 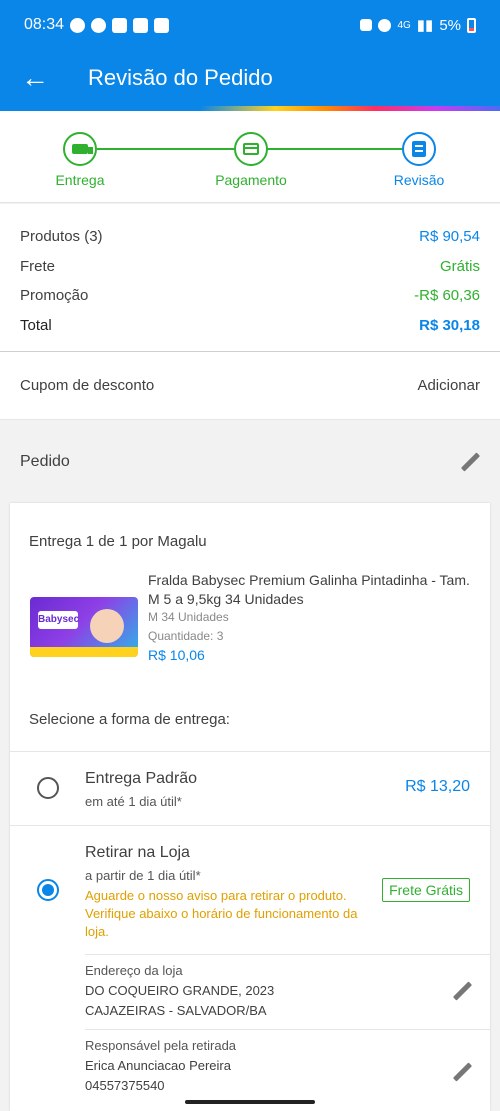 What do you see at coordinates (45, 461) in the screenshot?
I see `section-title: Pedido` at bounding box center [45, 461].